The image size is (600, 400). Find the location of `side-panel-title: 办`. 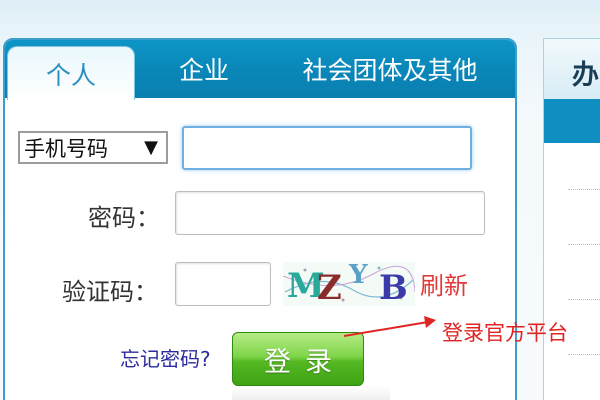

side-panel-title: 办 is located at coordinates (585, 75).